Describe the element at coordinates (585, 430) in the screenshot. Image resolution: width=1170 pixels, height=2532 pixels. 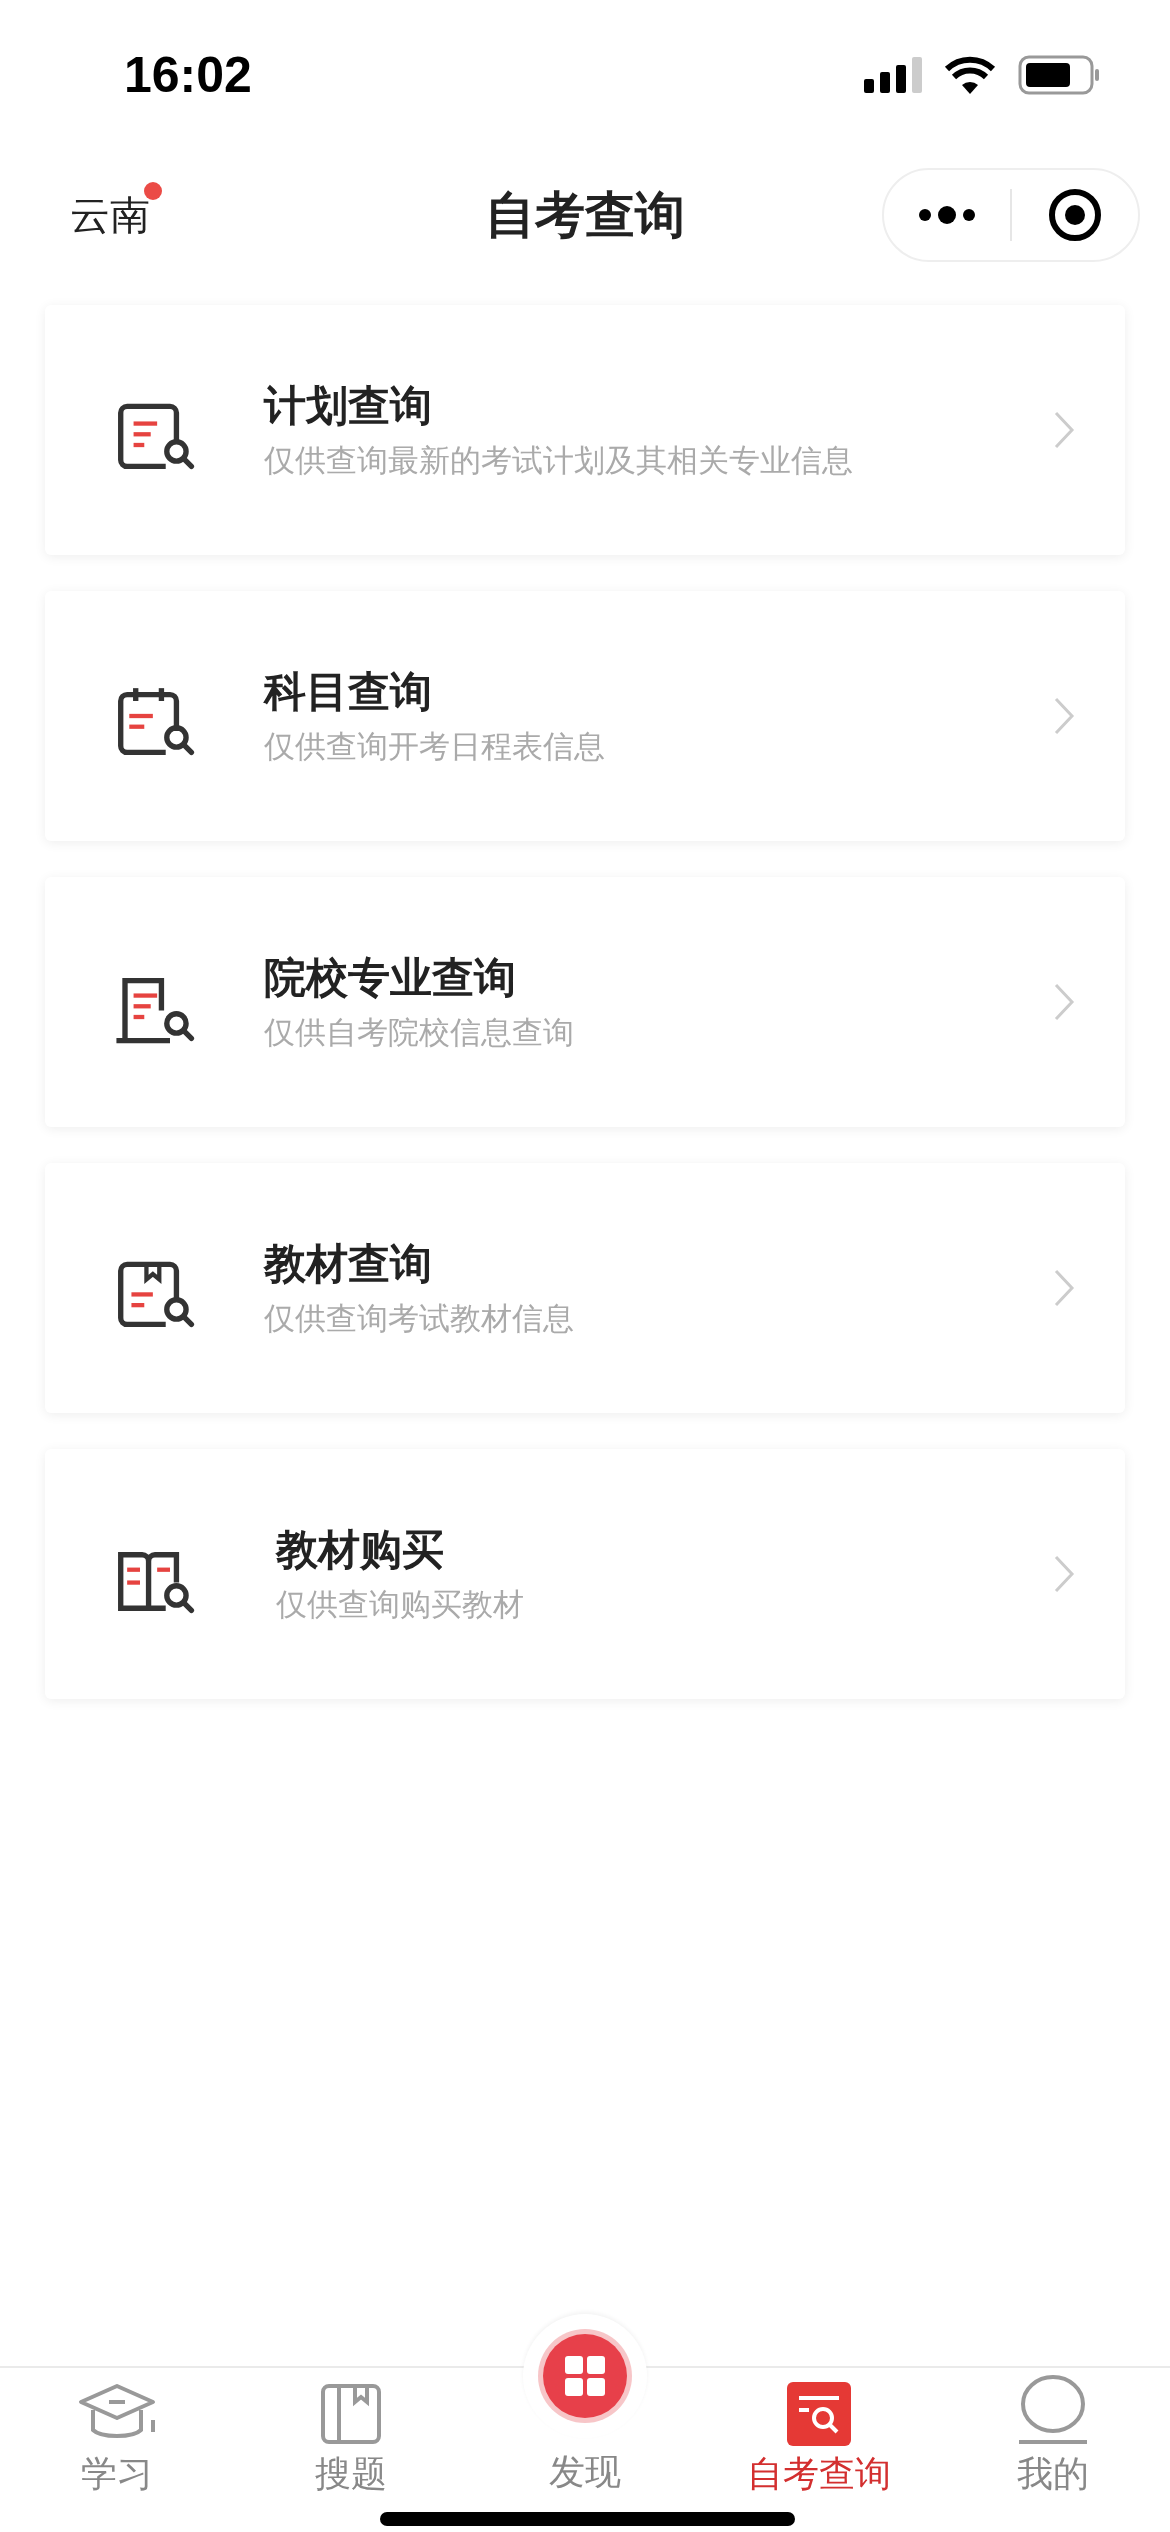
I see `query-card: 计划查询 仅供查询最新的考试计划及其相关专业信息` at that location.